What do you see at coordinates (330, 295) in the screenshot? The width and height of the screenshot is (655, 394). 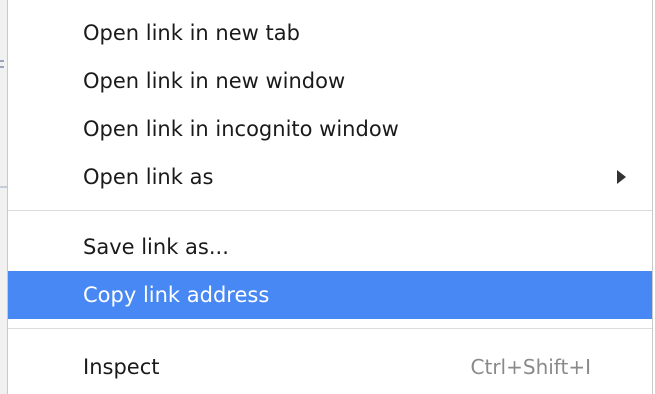 I see `menu-item-copy-link-address: Copy link address` at bounding box center [330, 295].